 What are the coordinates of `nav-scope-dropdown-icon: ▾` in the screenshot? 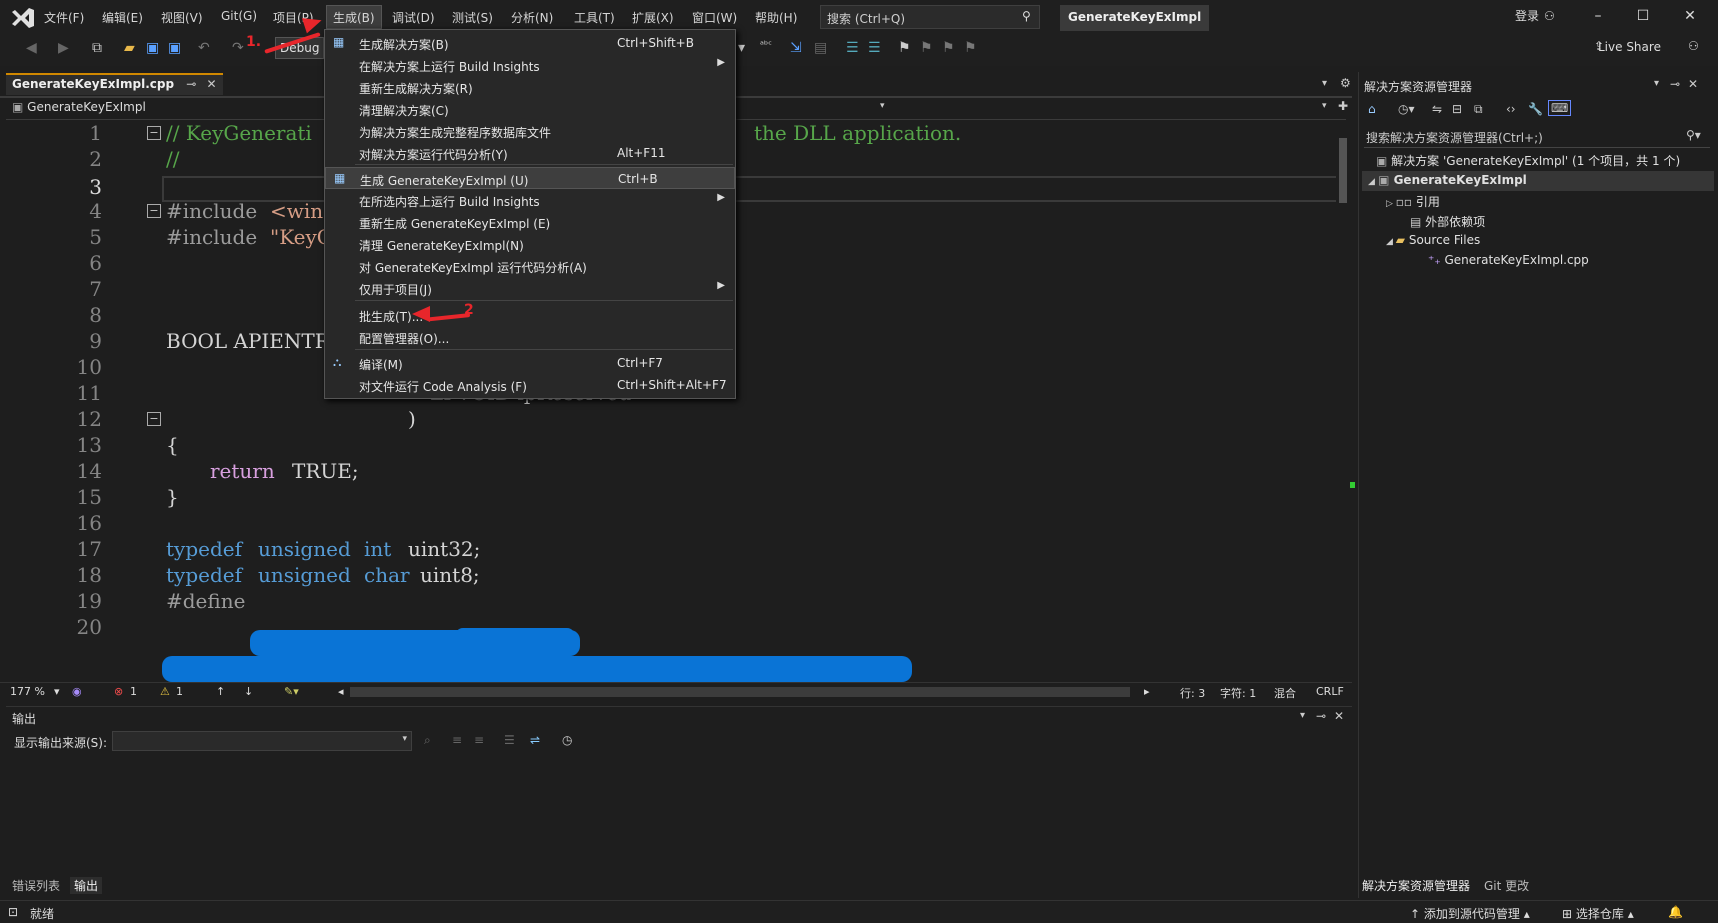 It's located at (882, 106).